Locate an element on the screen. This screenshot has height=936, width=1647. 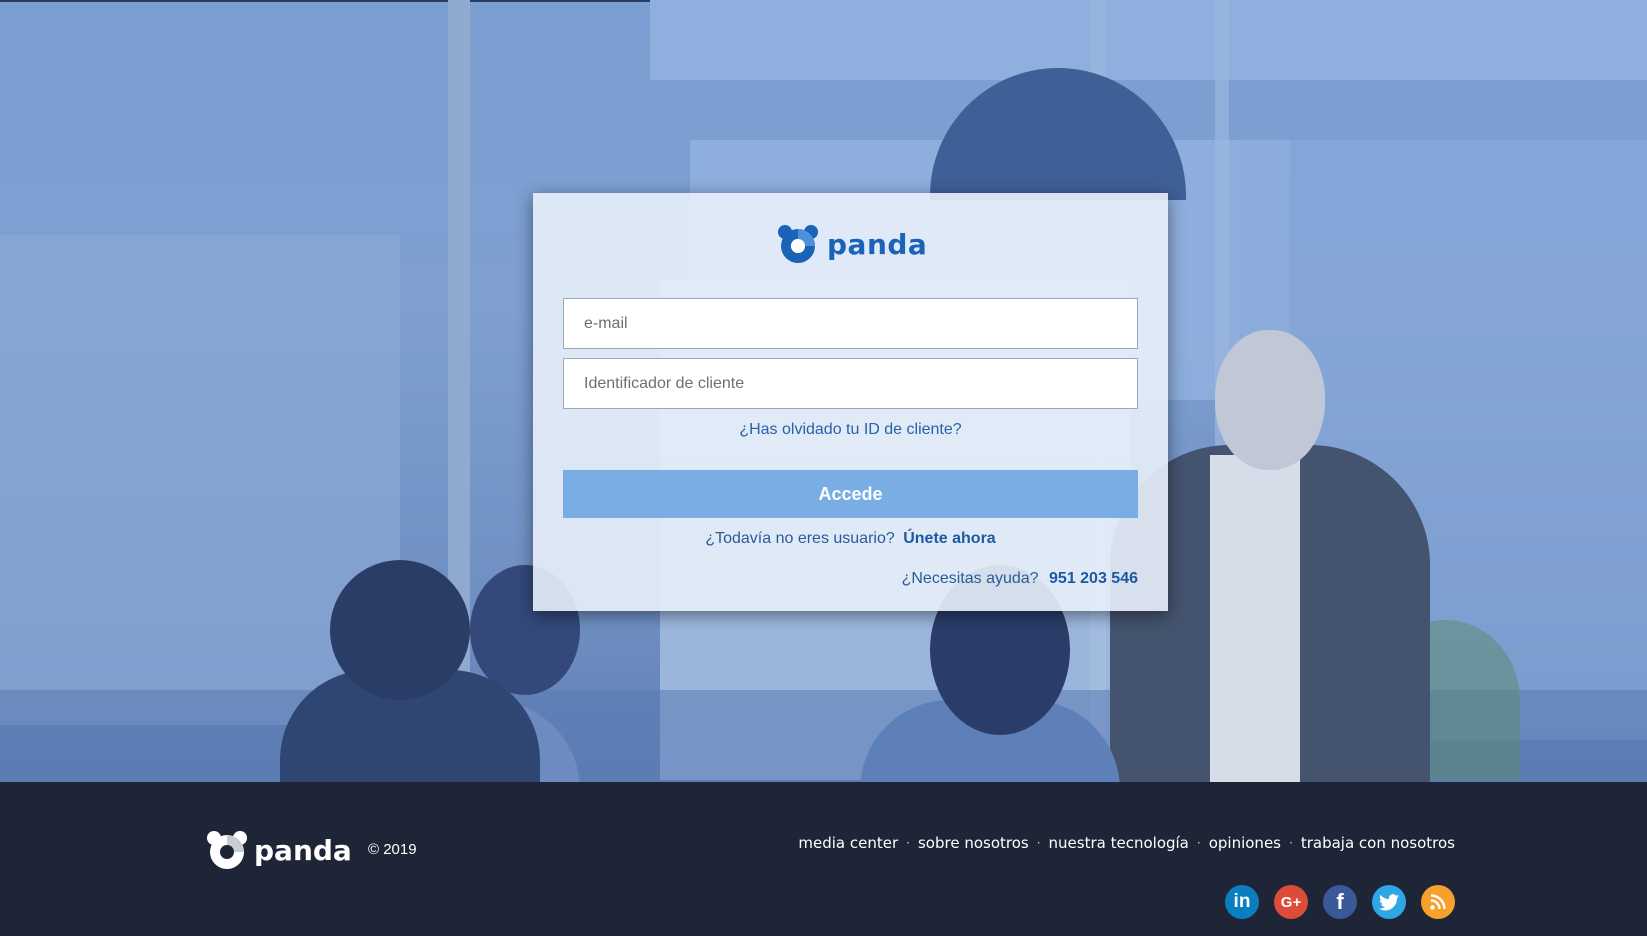
footer-link-opiniones: opiniones is located at coordinates (1245, 843).